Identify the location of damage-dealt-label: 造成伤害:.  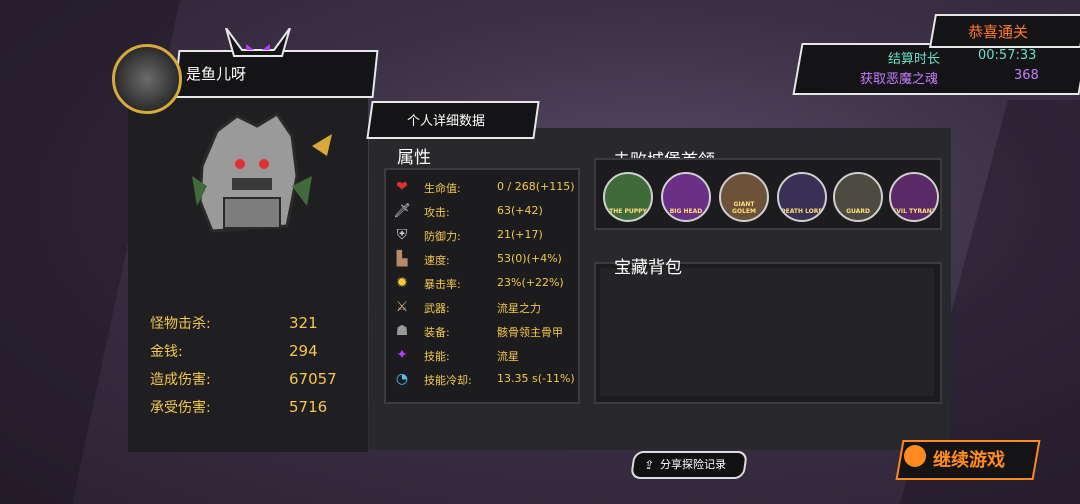
(180, 380).